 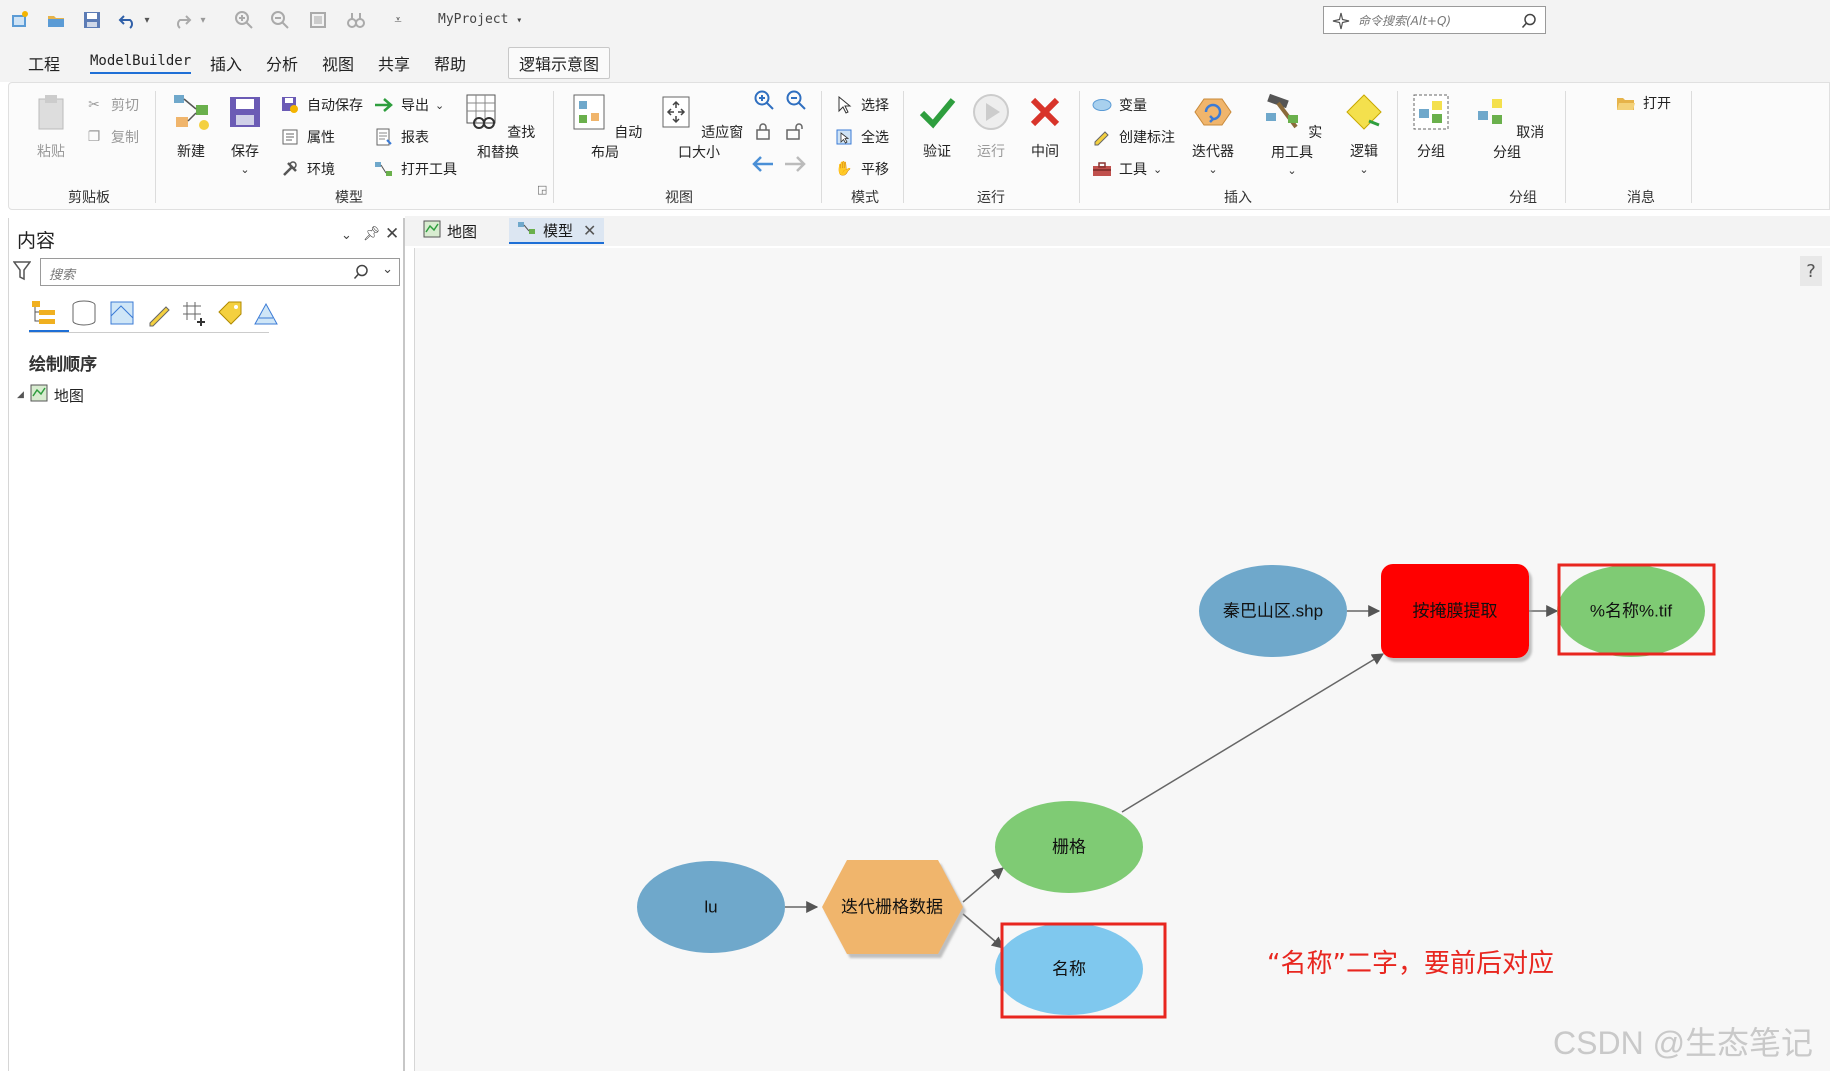 What do you see at coordinates (321, 105) in the screenshot?
I see `autosave-button: 自动保存` at bounding box center [321, 105].